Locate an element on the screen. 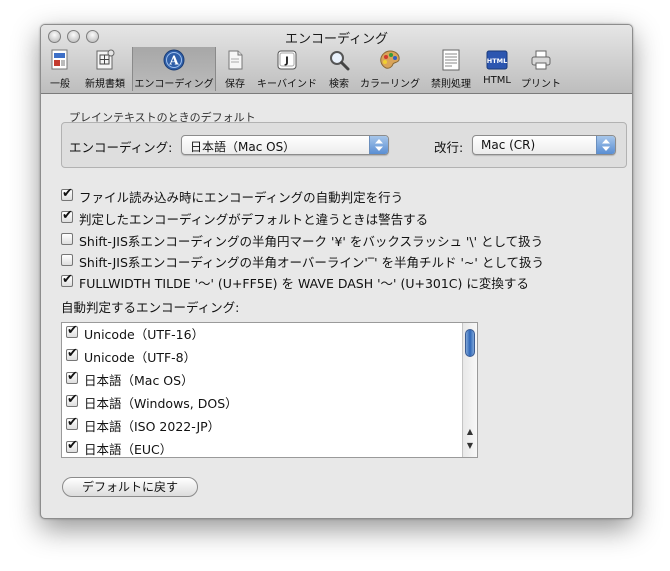  scrollbar-thumb is located at coordinates (470, 343).